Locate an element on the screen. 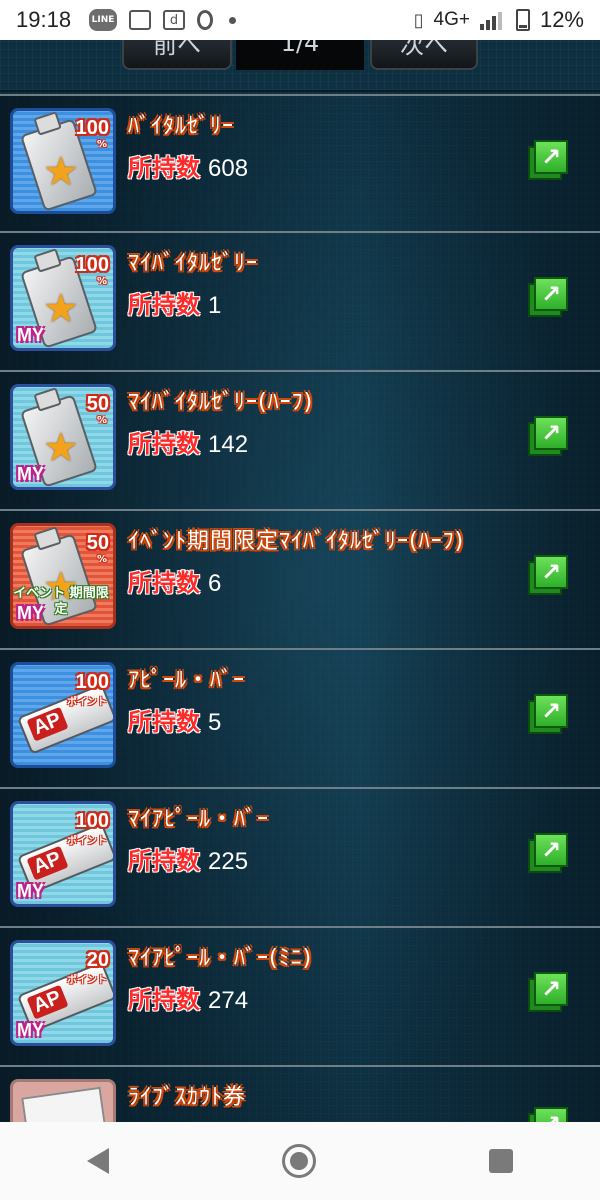  item-name: ﾏｲﾊﾞｲﾀﾙｾﾞﾘｰ is located at coordinates (193, 263).